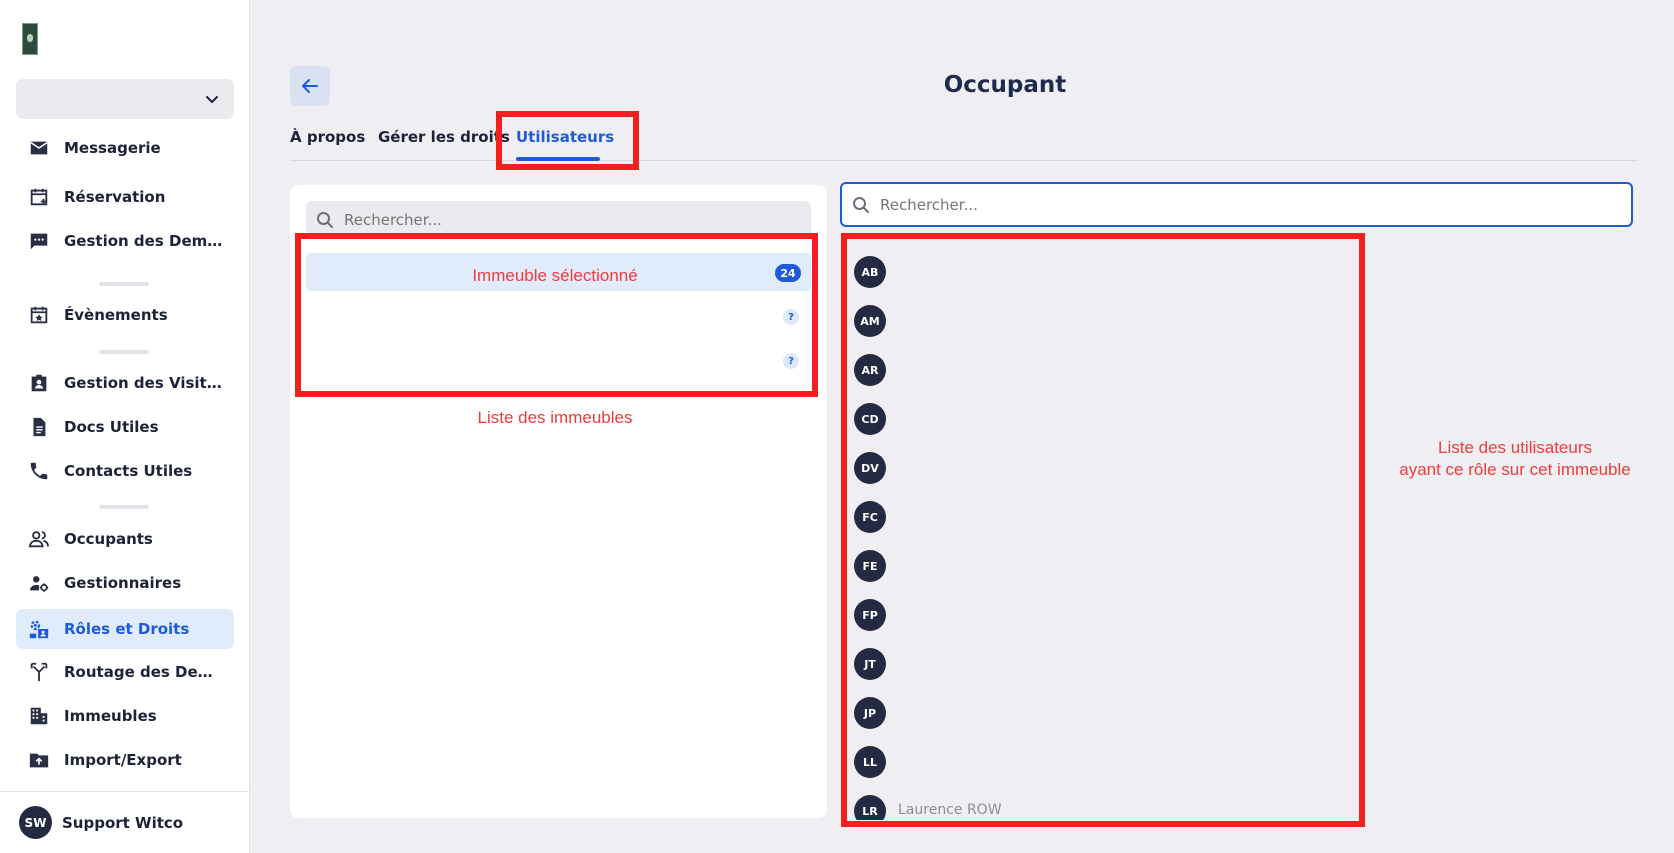 This screenshot has width=1674, height=853. I want to click on annotation-box-tab, so click(567, 140).